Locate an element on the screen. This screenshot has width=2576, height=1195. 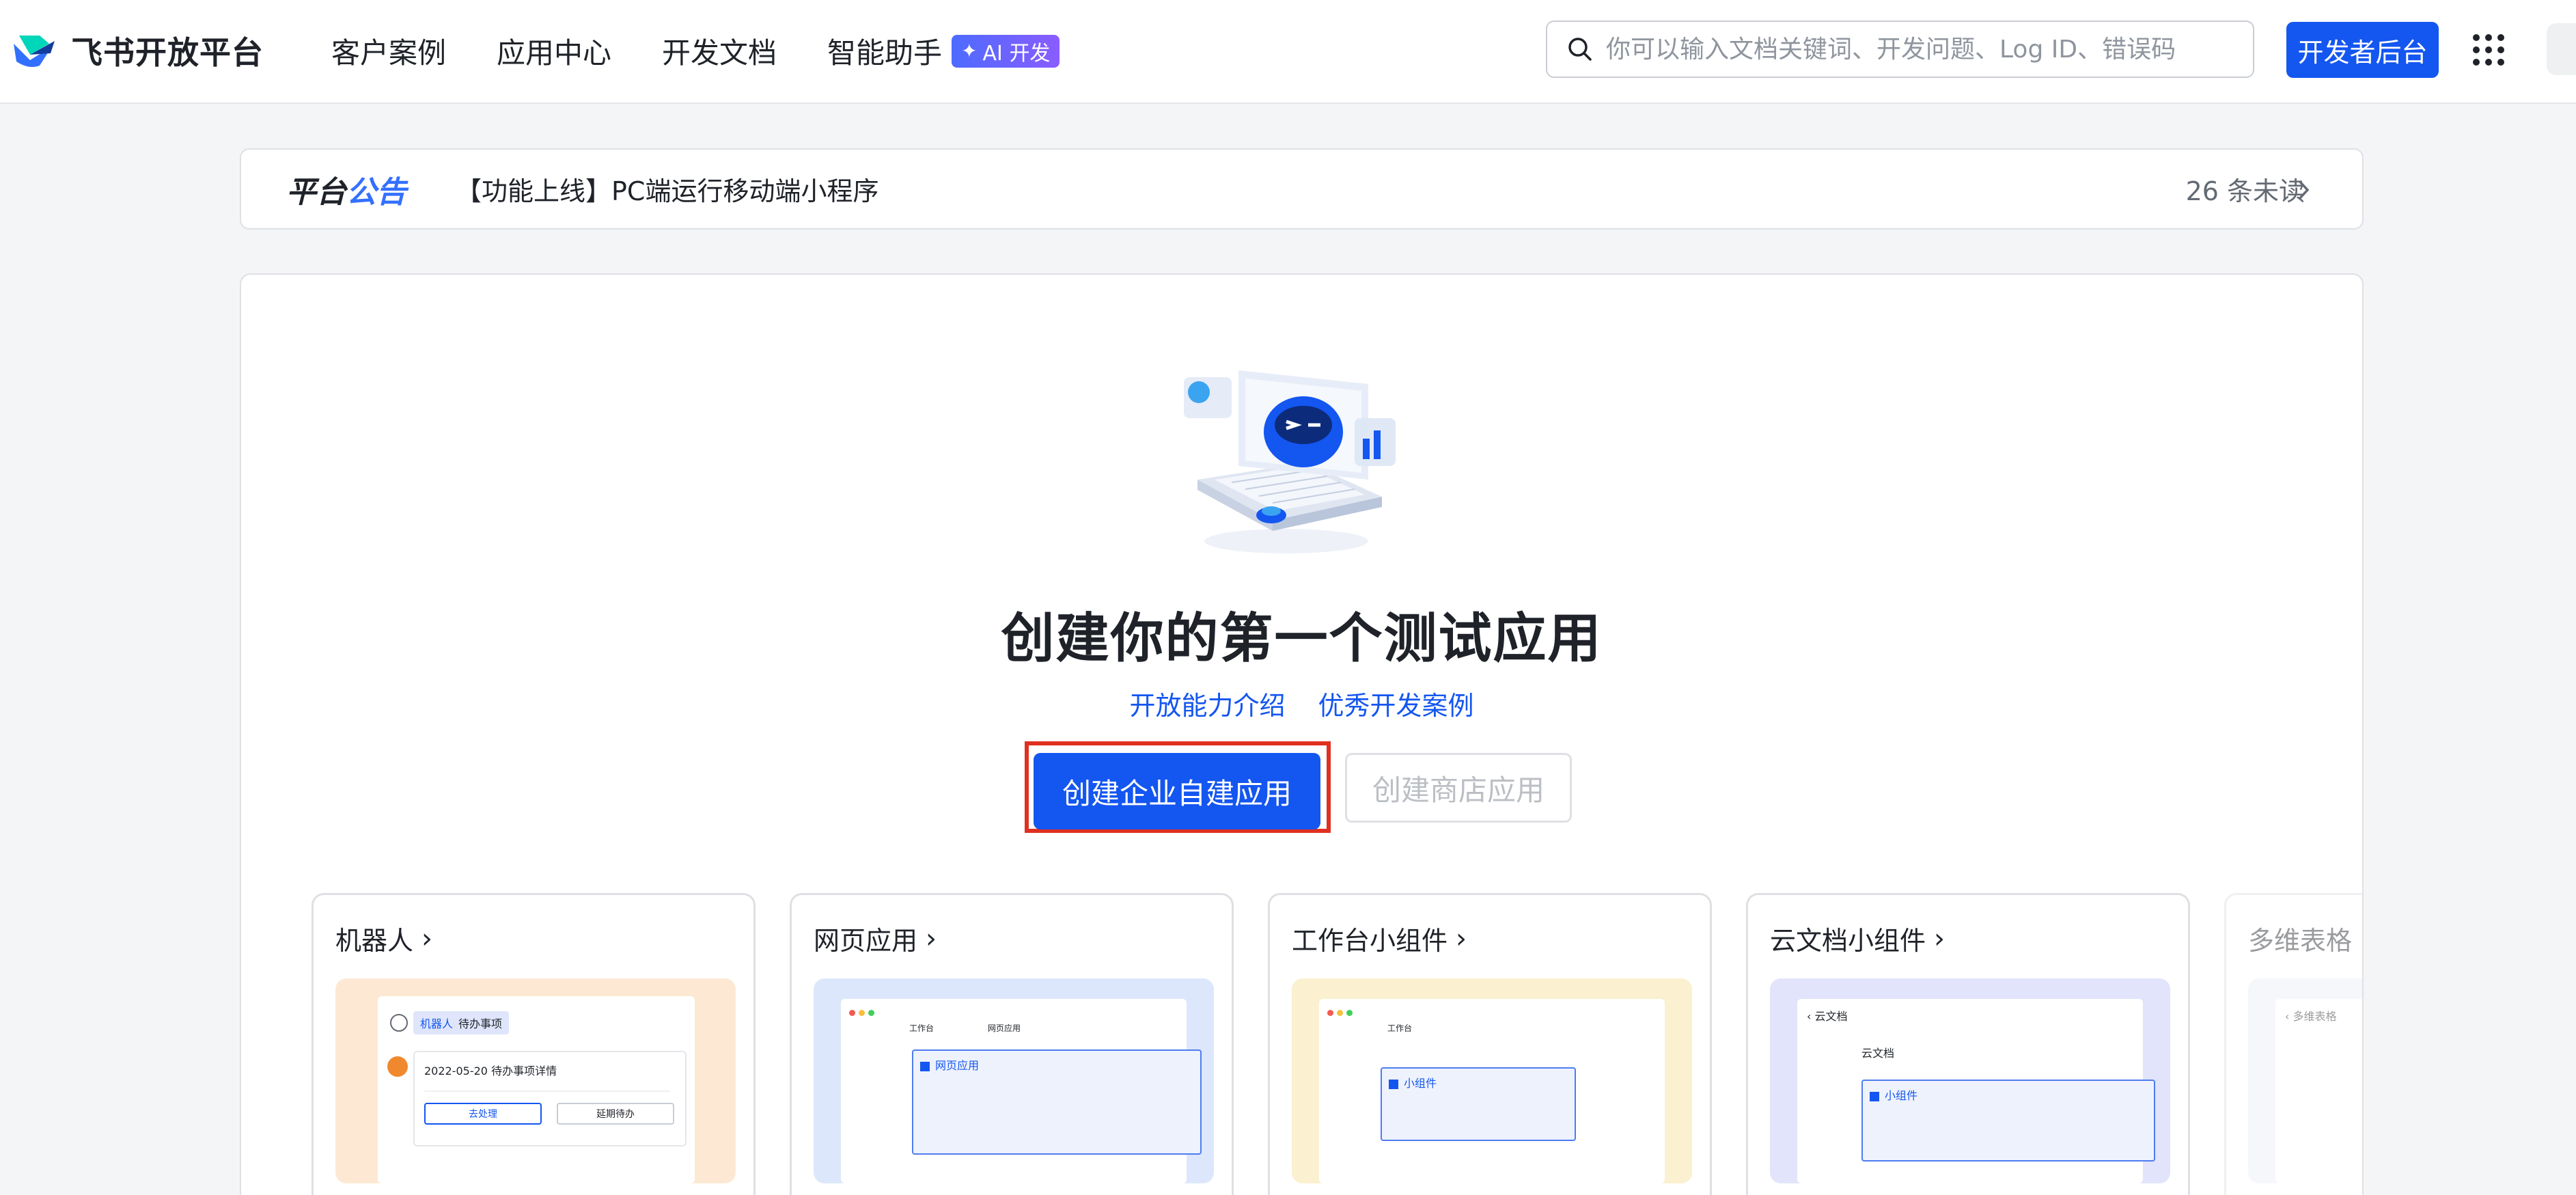
logo: 飞书开放平台 is located at coordinates (137, 51).